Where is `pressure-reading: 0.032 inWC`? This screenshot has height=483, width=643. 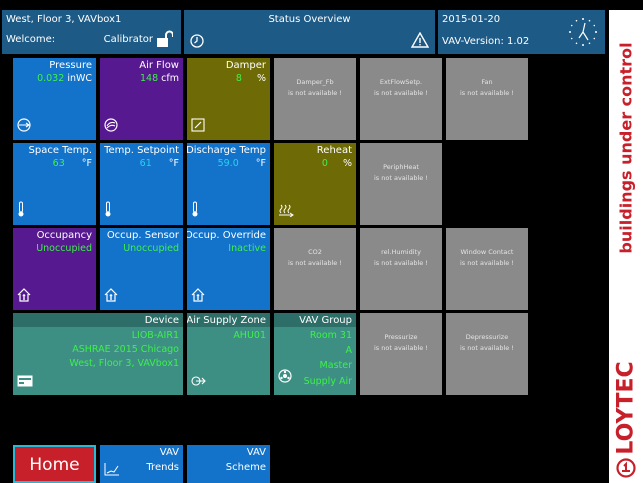 pressure-reading: 0.032 inWC is located at coordinates (64, 78).